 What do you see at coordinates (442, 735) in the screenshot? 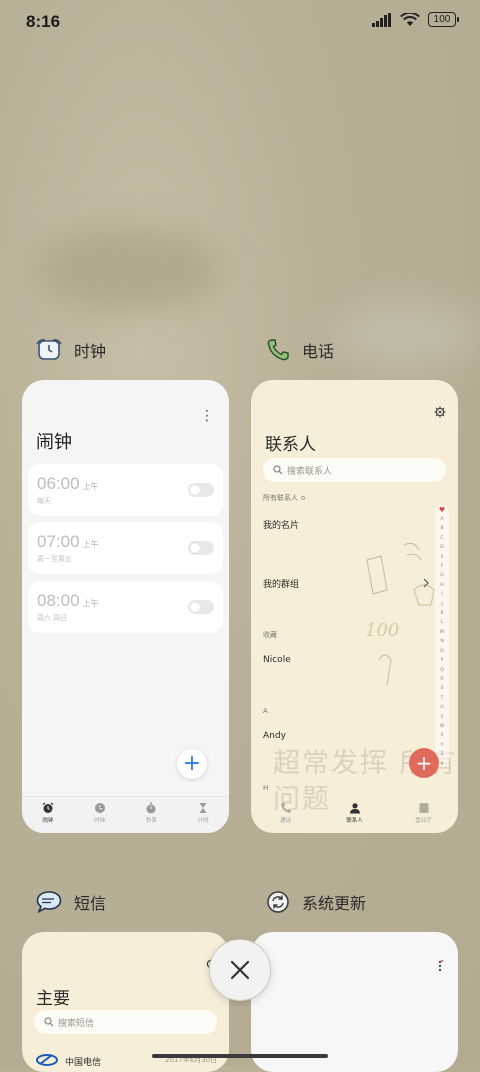
I see `index-letter: X` at bounding box center [442, 735].